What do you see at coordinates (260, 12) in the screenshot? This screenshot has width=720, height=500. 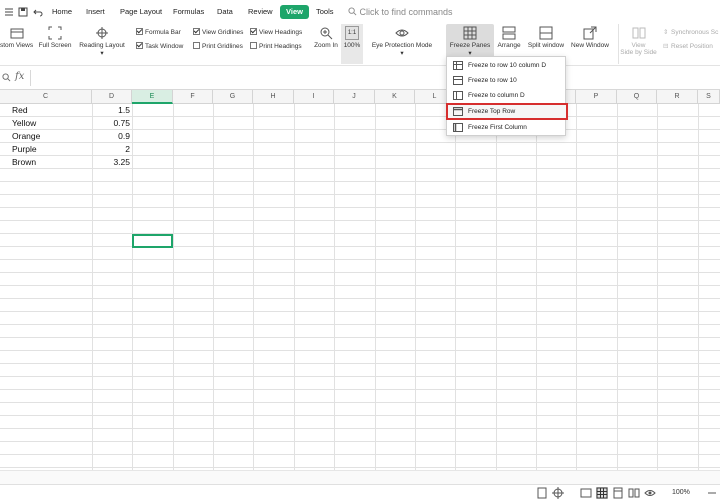 I see `tab-review: Review` at bounding box center [260, 12].